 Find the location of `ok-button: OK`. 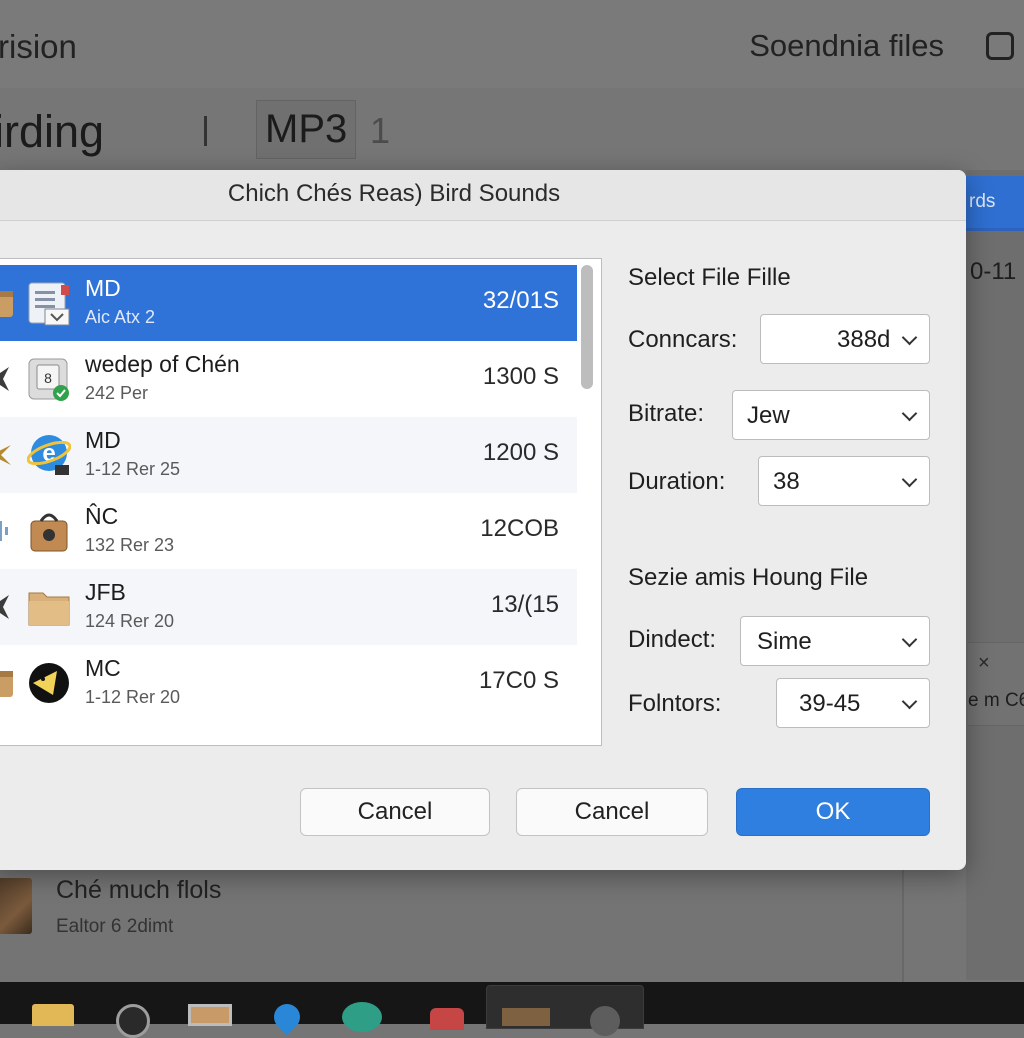

ok-button: OK is located at coordinates (833, 812).